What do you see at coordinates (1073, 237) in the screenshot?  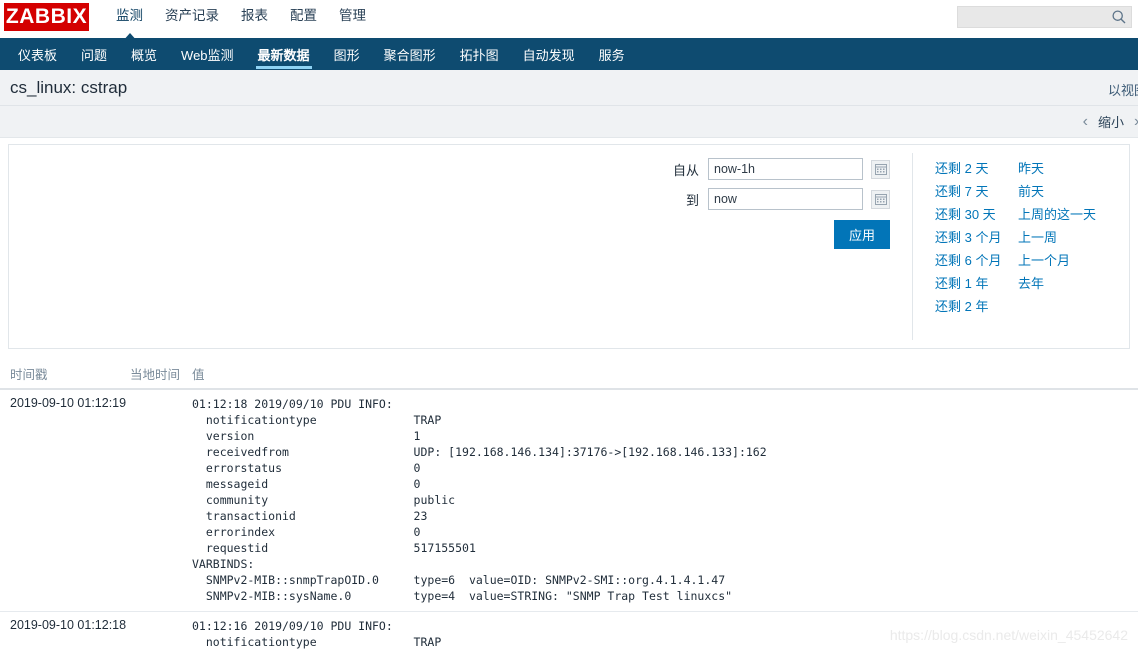 I see `quick-range-link: 上一周` at bounding box center [1073, 237].